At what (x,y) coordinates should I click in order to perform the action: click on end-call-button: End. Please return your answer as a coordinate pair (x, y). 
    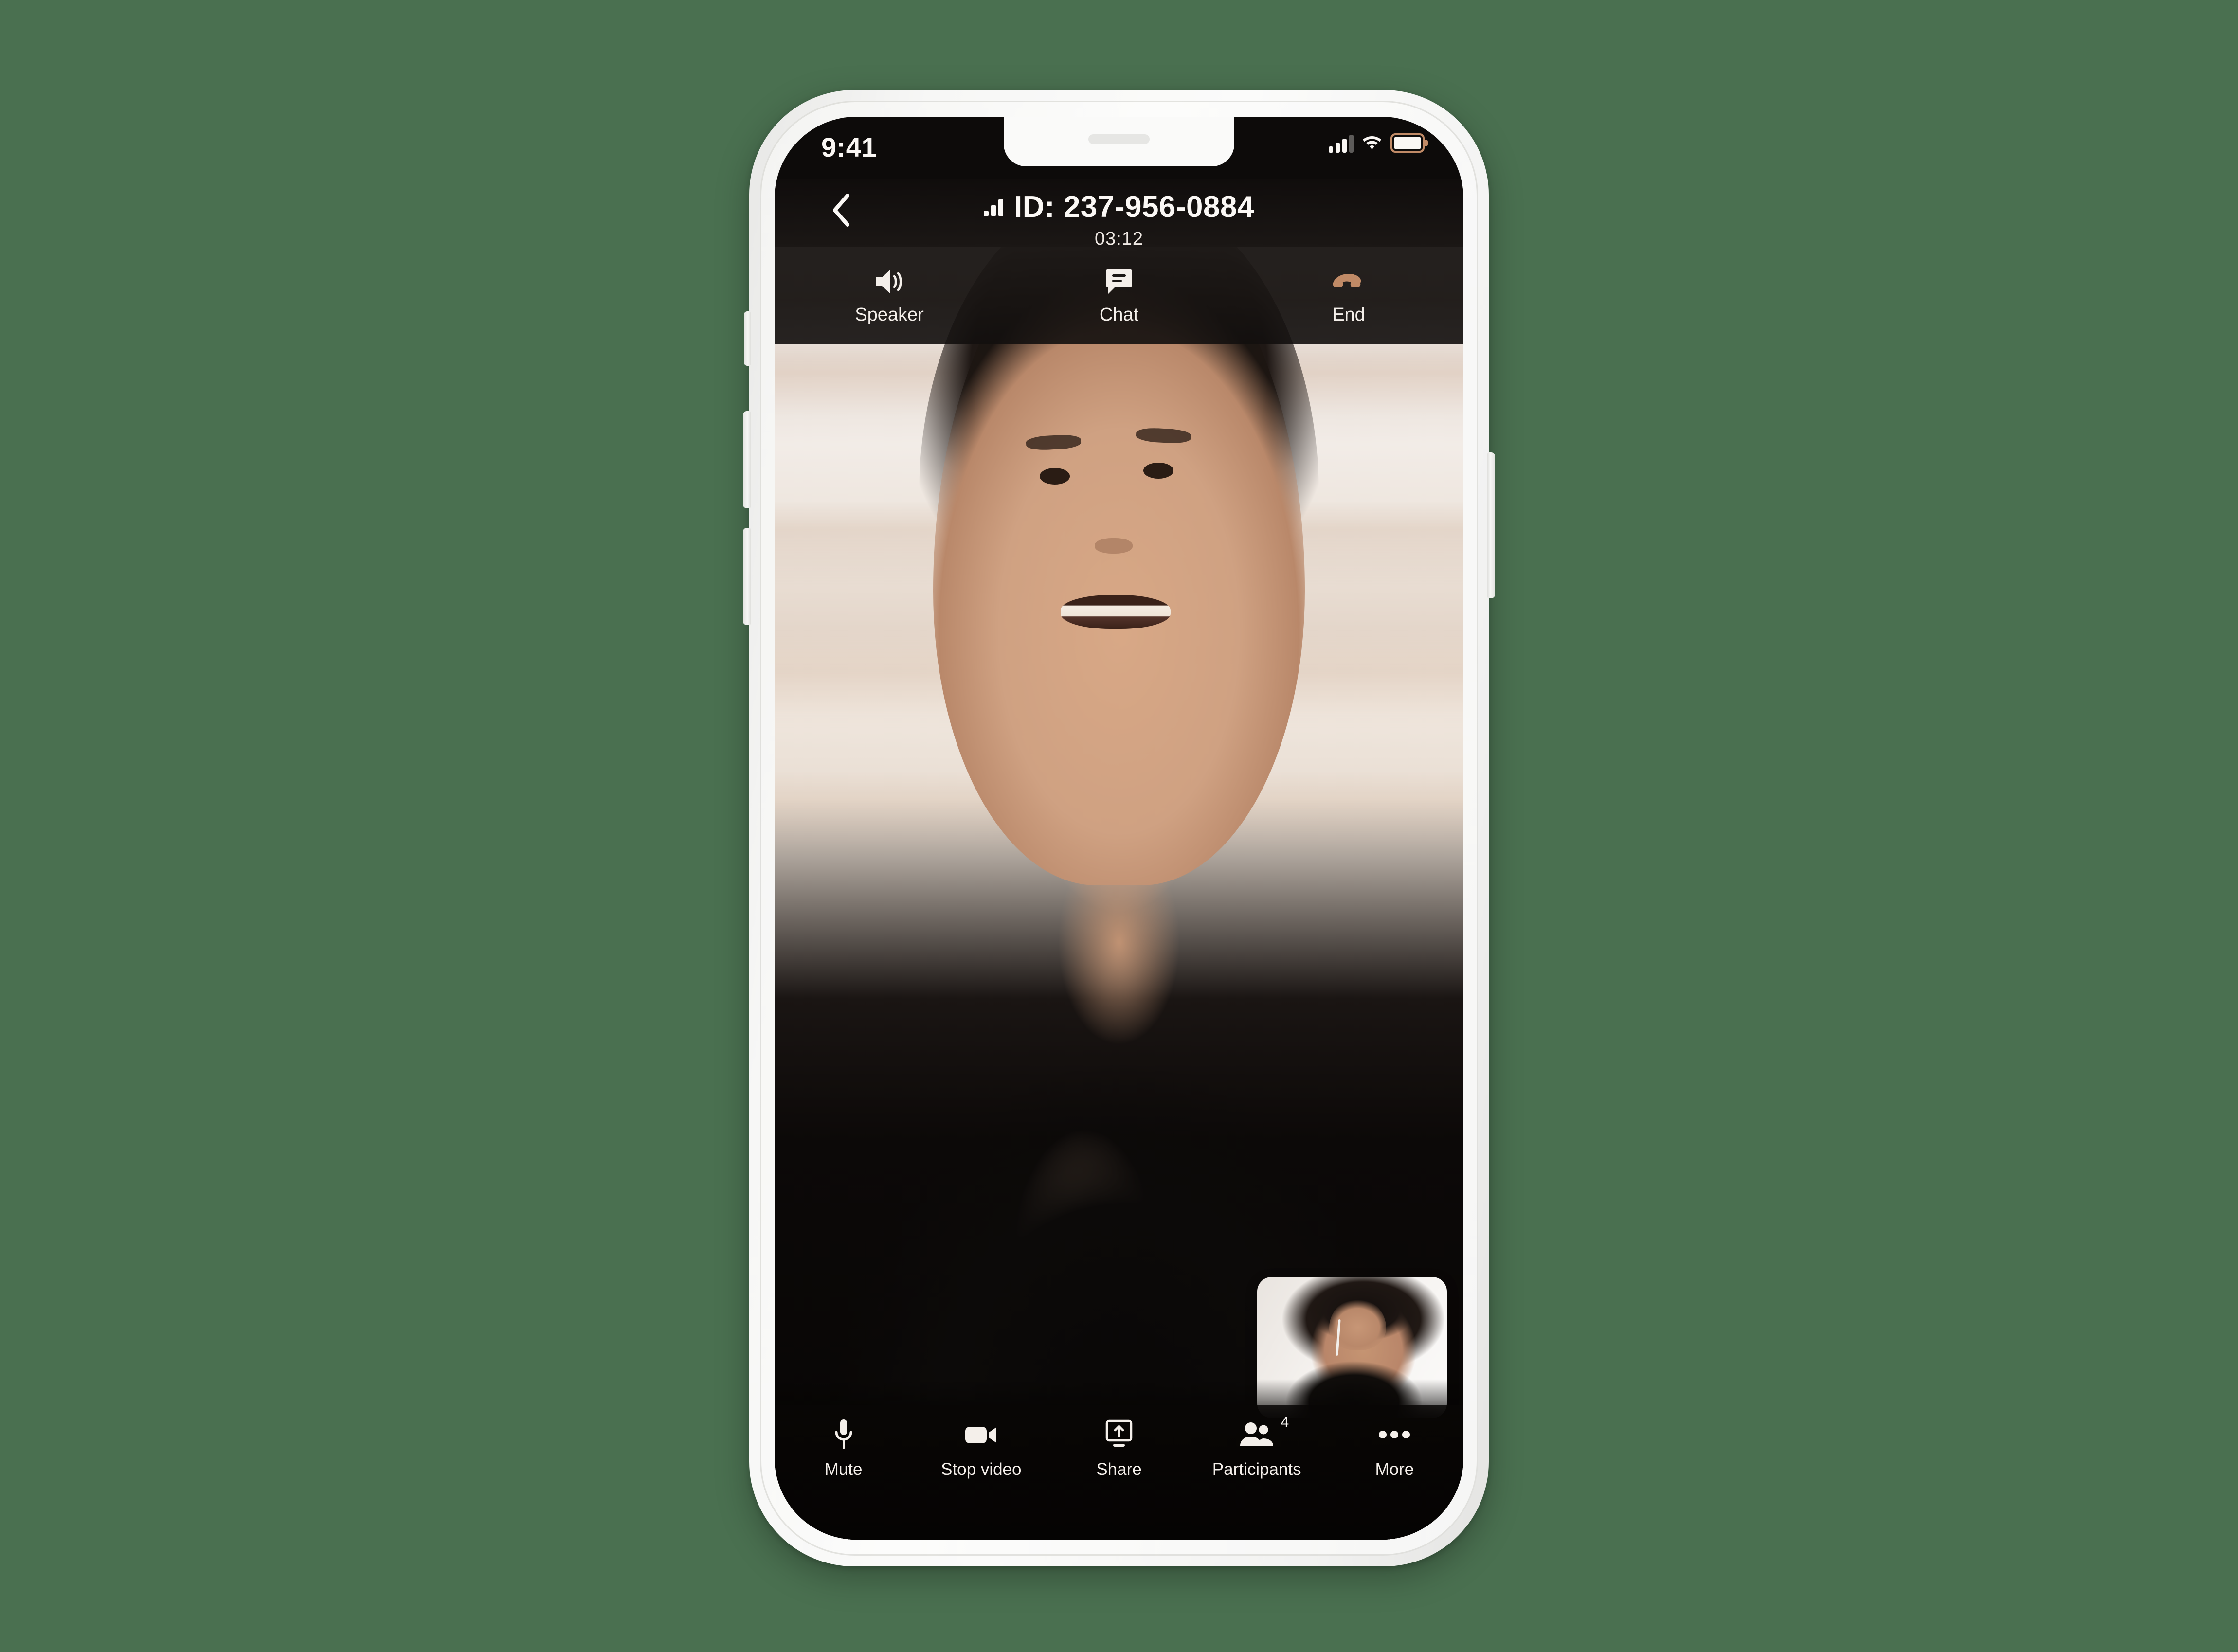
    Looking at the image, I should click on (1348, 296).